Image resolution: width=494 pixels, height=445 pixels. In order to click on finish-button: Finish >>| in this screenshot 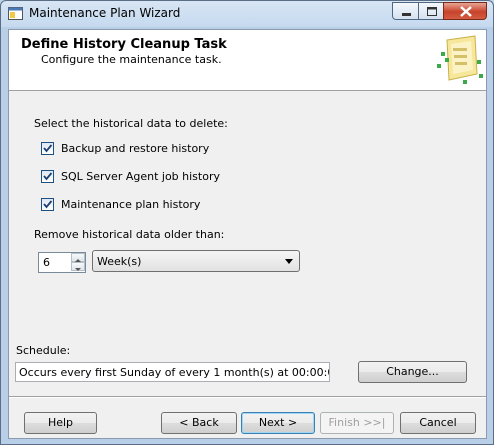, I will do `click(357, 423)`.